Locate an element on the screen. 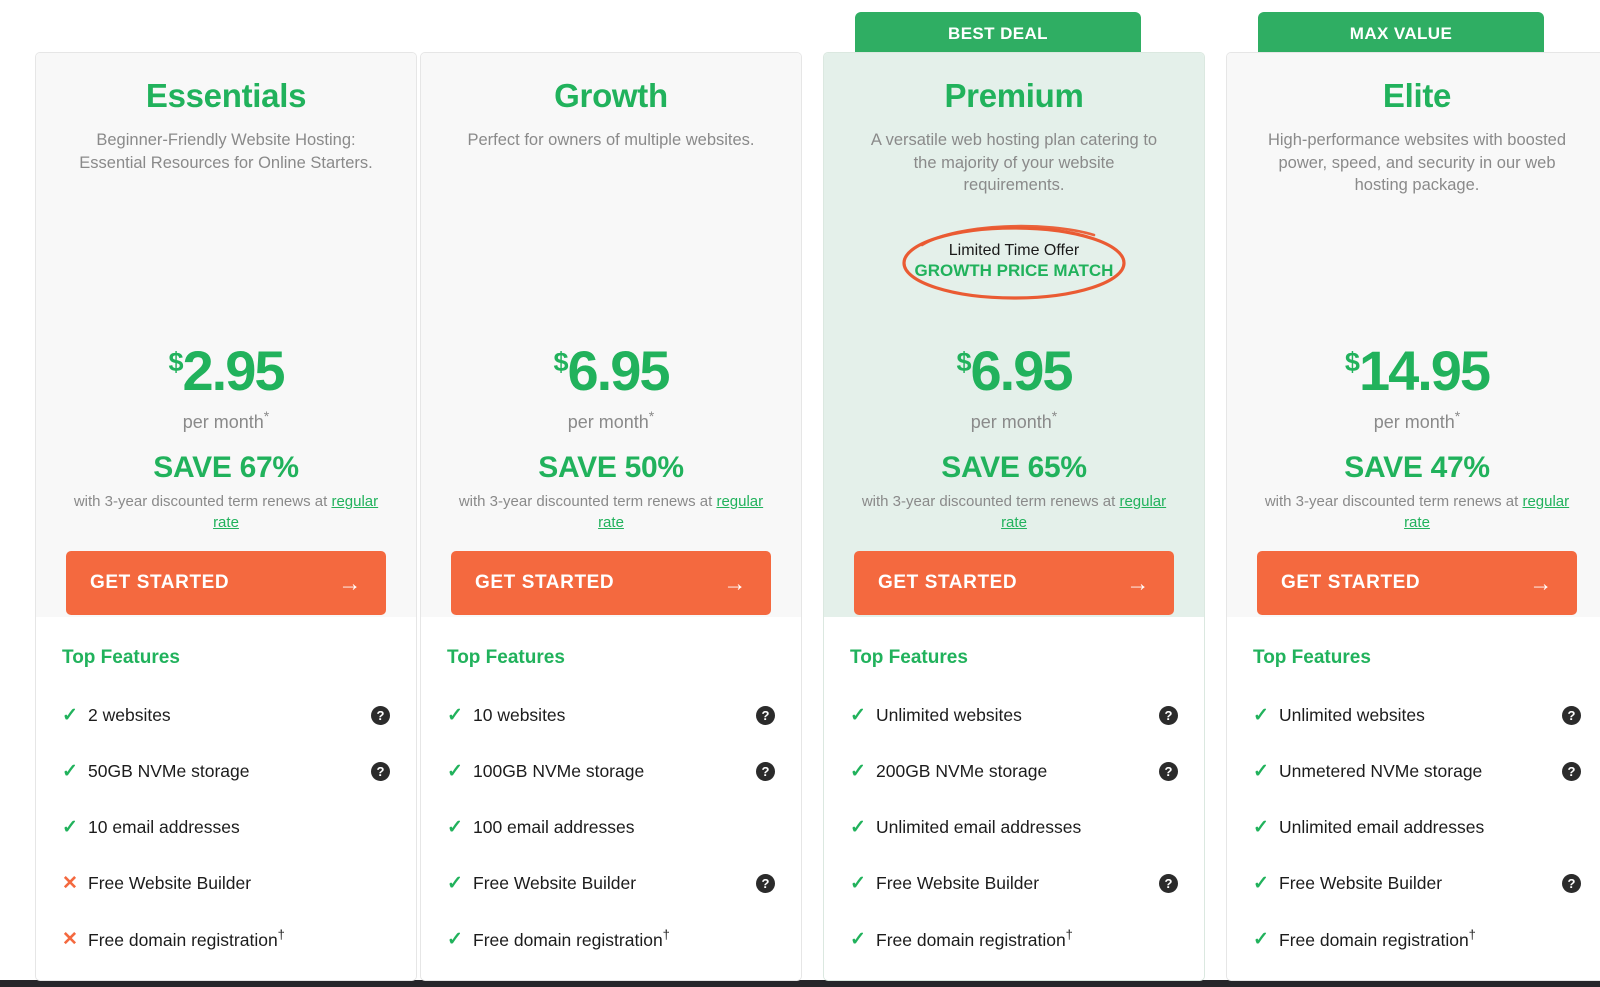  per-month-text: per month is located at coordinates (1414, 422).